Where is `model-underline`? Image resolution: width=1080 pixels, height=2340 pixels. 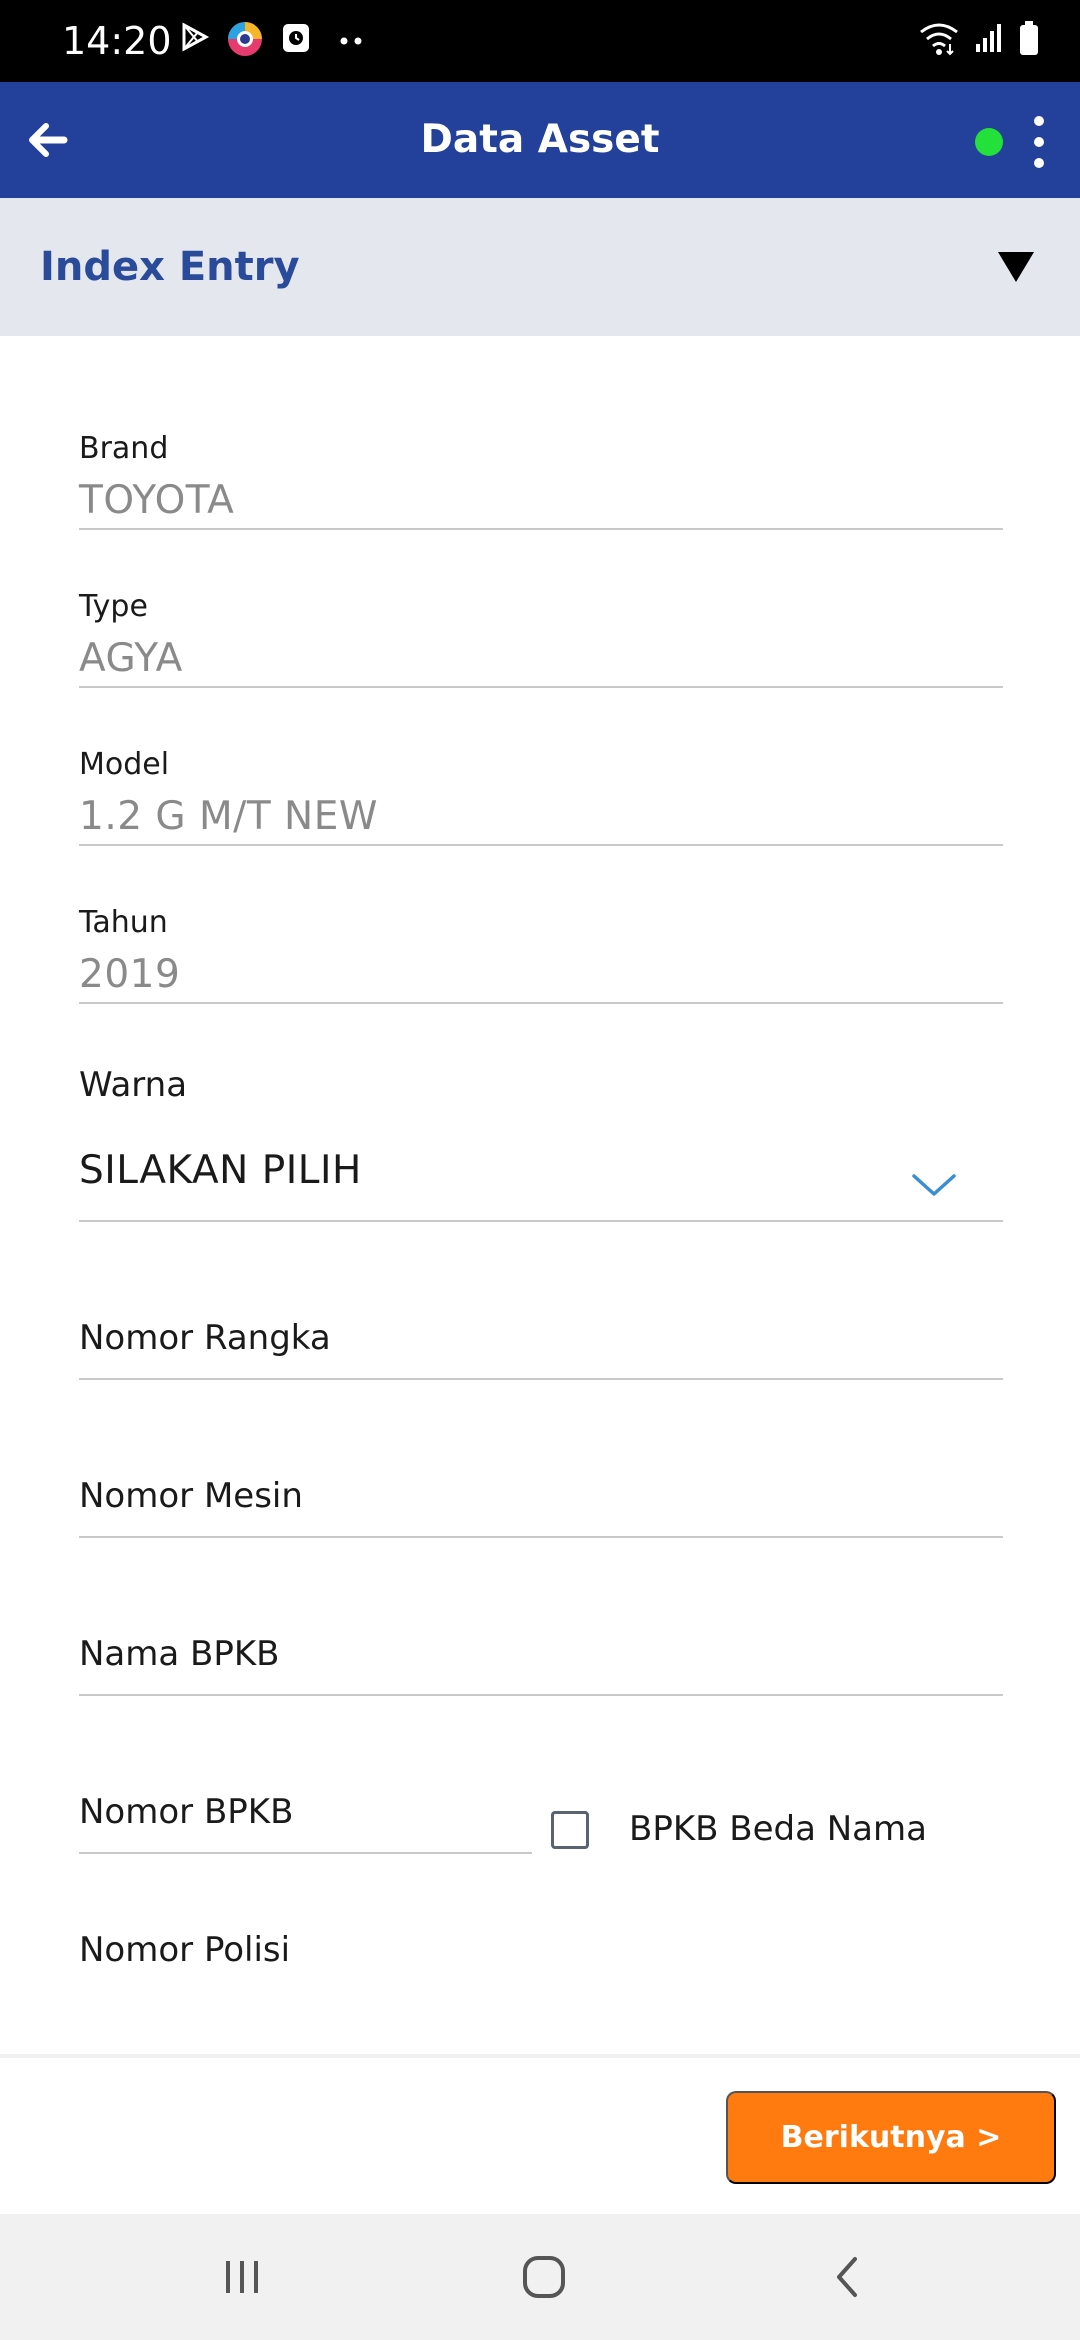 model-underline is located at coordinates (541, 845).